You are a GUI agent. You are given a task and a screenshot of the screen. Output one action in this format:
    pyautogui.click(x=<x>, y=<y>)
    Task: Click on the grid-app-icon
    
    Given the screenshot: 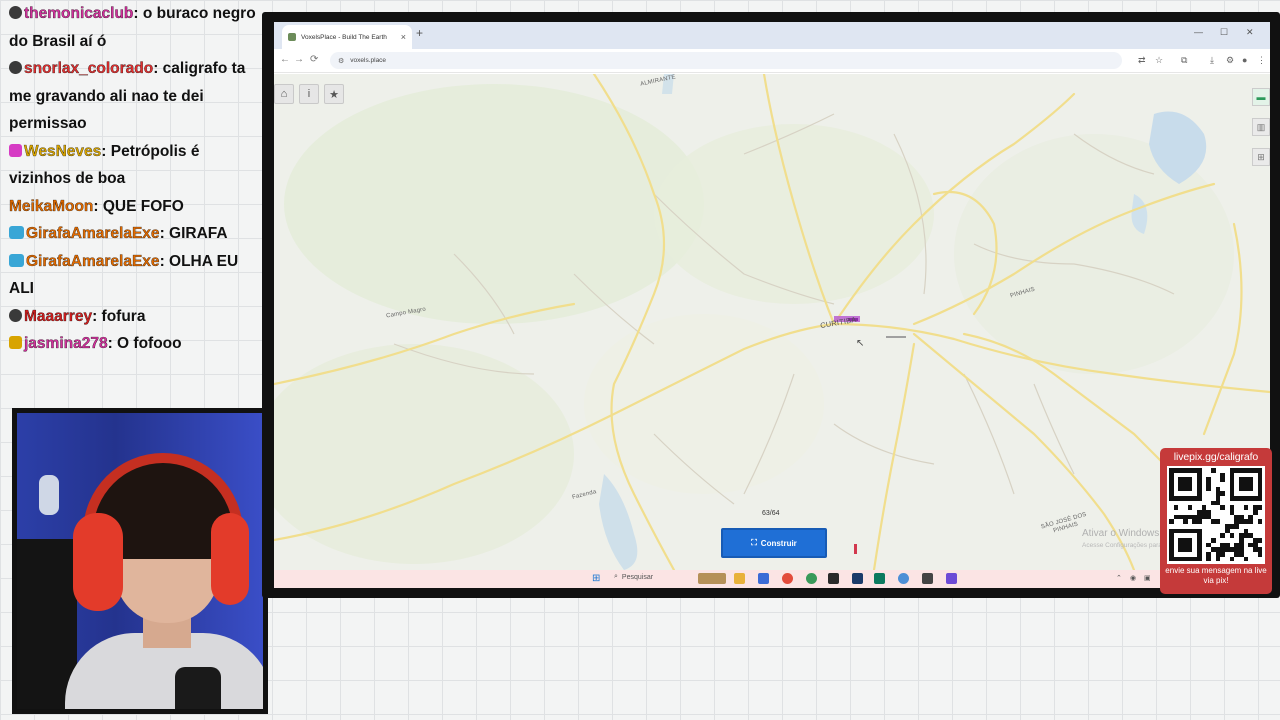 What is the action you would take?
    pyautogui.click(x=951, y=578)
    